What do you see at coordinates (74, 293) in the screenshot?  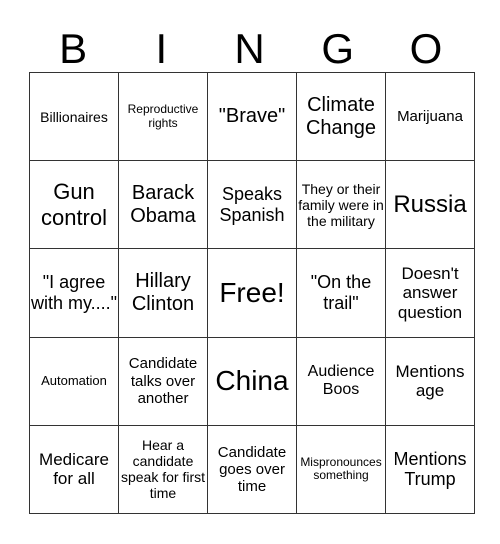 I see `bingo-cell: "I agree with my...."` at bounding box center [74, 293].